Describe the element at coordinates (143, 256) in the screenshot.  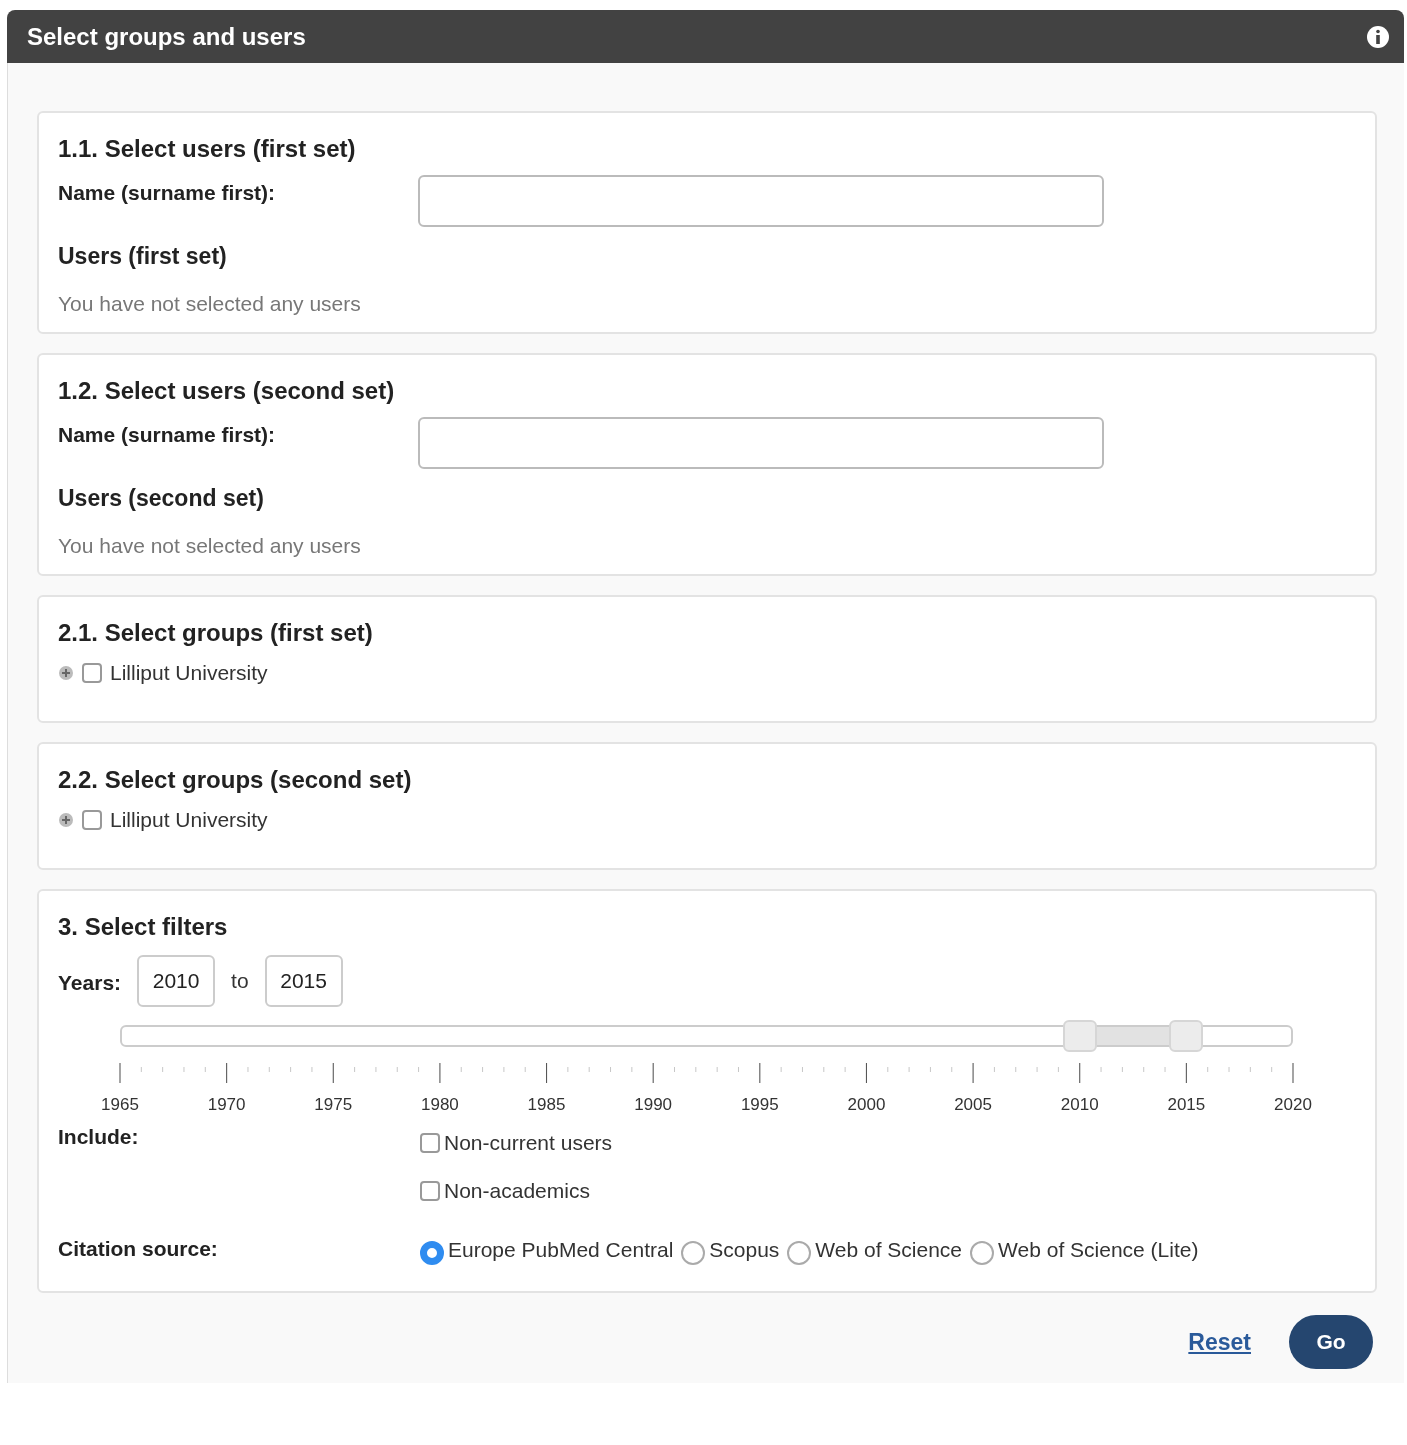
I see `list-heading: Users (first set)` at that location.